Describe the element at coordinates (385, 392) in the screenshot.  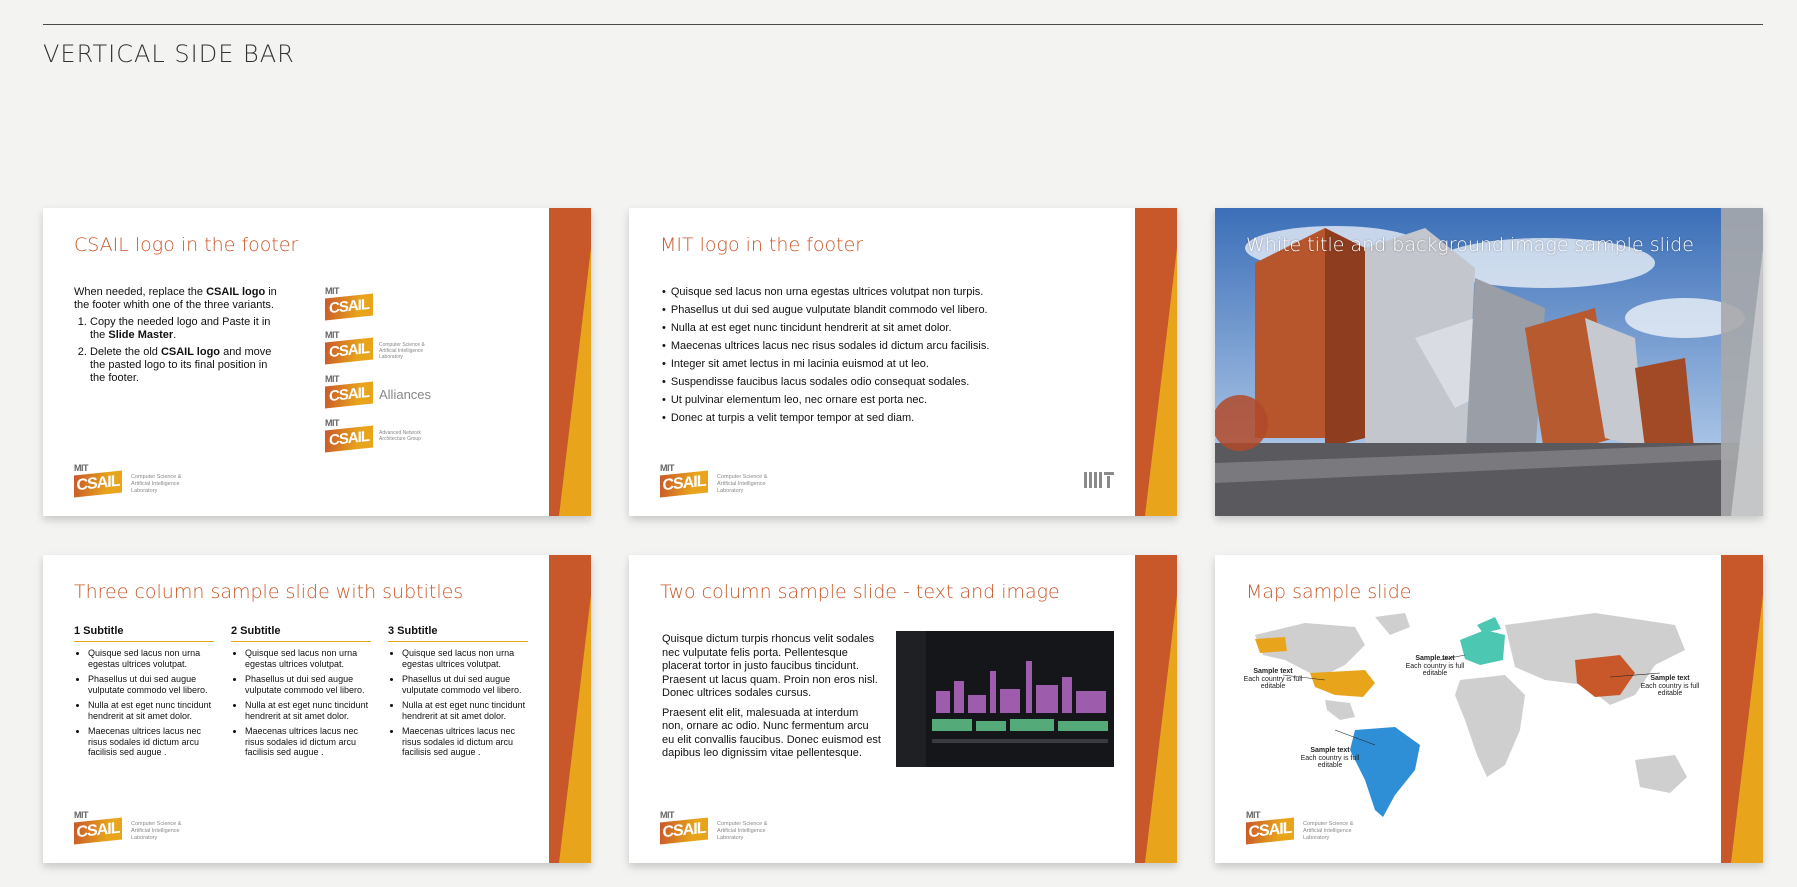
I see `logo-variant-alliances: MIT CSAIL Alliances` at that location.